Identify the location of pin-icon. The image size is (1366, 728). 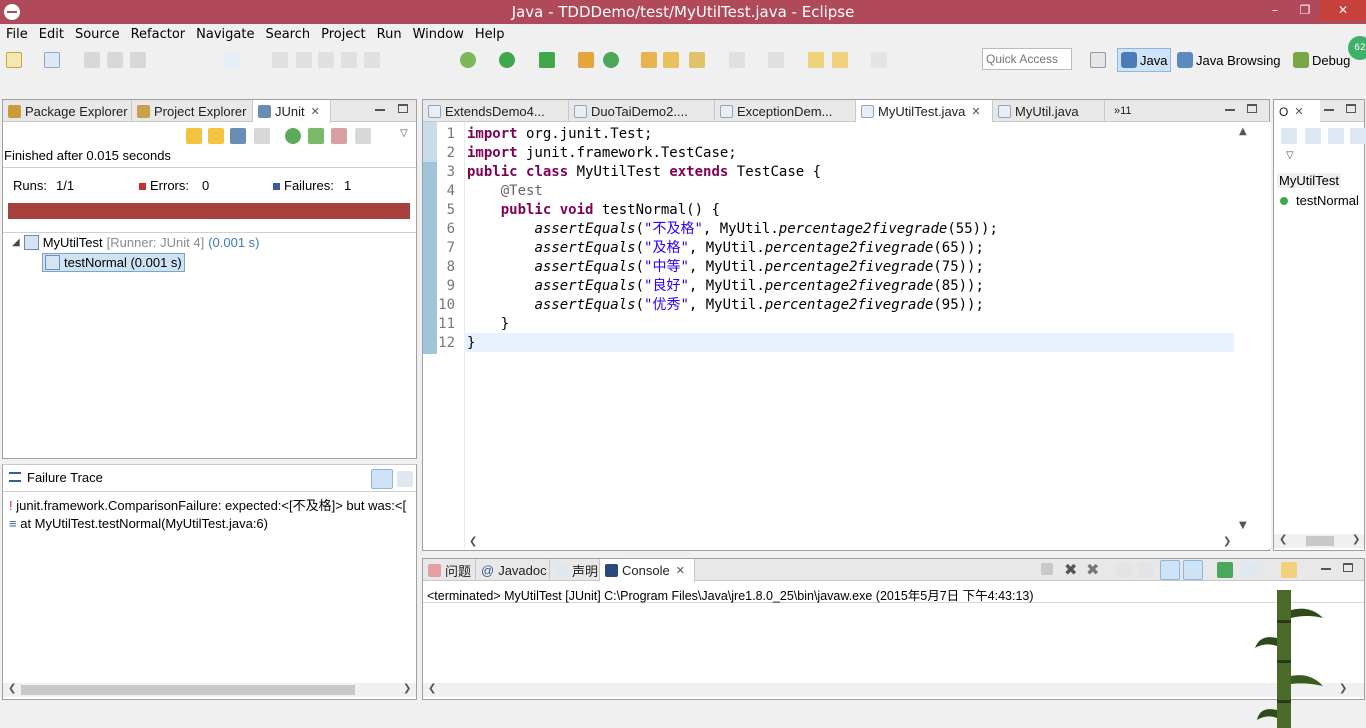
(232, 60).